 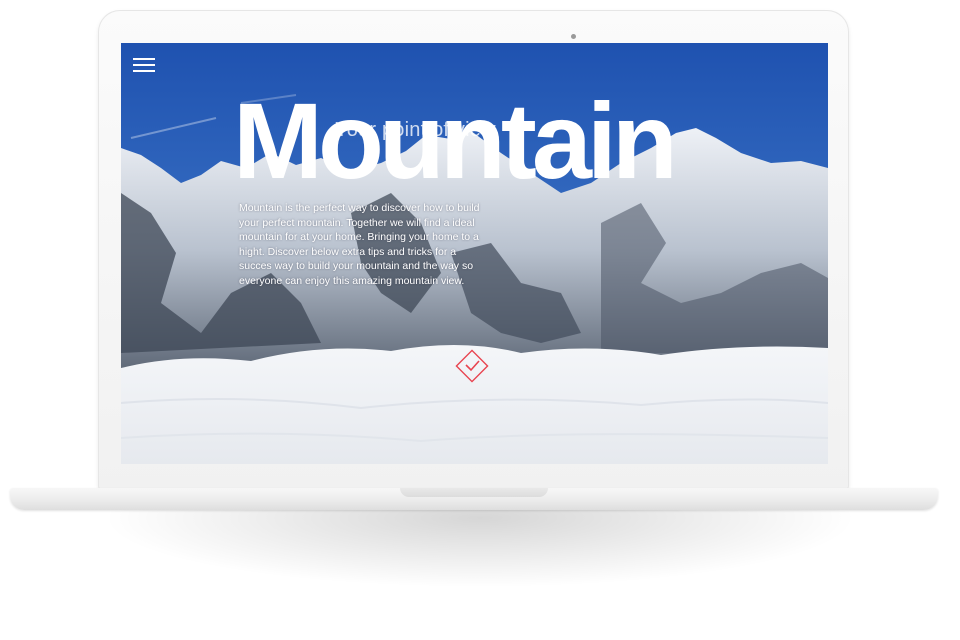 What do you see at coordinates (415, 130) in the screenshot?
I see `hero-subtitle: Your point of view` at bounding box center [415, 130].